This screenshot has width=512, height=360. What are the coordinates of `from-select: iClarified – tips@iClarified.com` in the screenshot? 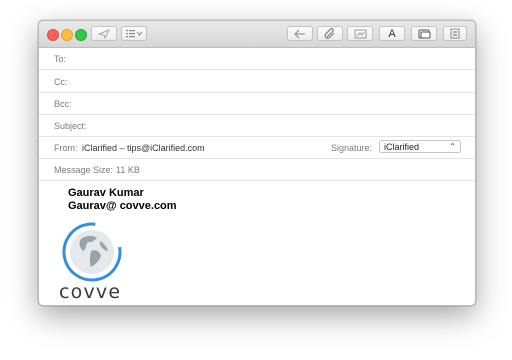 It's located at (143, 148).